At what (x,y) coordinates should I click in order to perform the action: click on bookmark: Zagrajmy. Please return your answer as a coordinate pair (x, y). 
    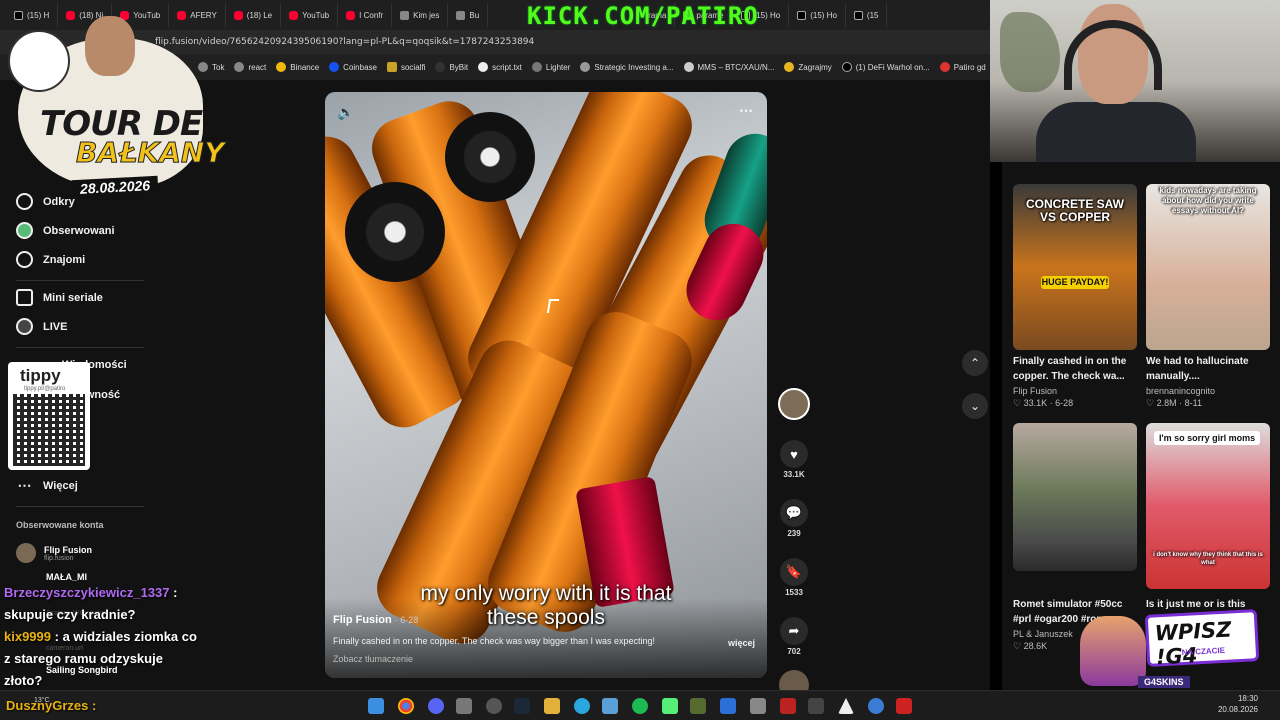
    Looking at the image, I should click on (808, 67).